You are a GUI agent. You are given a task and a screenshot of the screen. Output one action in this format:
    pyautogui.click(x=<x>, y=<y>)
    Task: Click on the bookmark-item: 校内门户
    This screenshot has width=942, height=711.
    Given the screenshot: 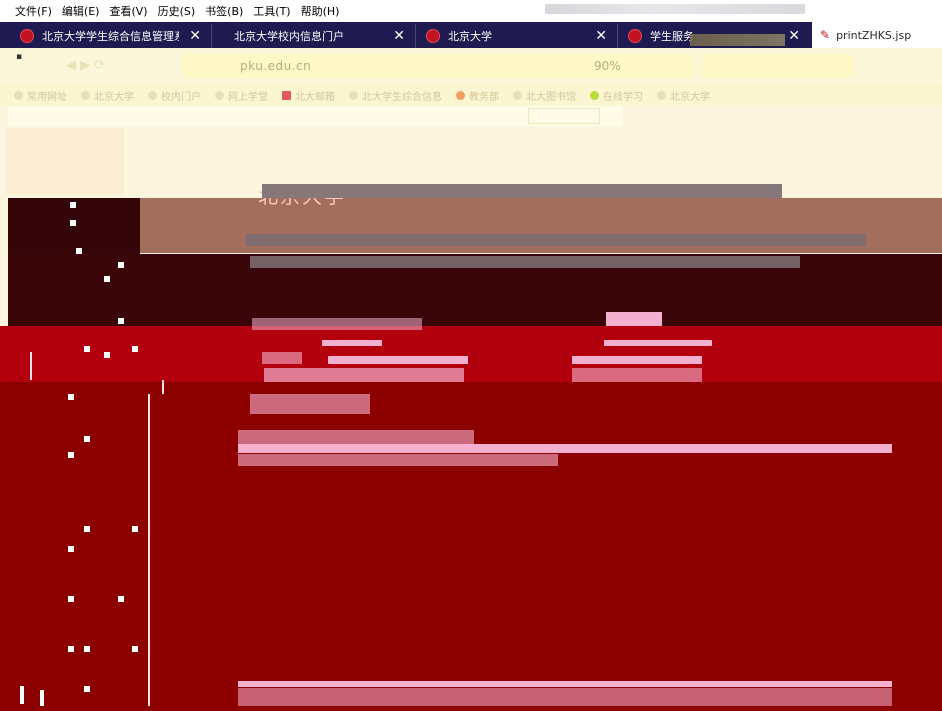 What is the action you would take?
    pyautogui.click(x=174, y=95)
    